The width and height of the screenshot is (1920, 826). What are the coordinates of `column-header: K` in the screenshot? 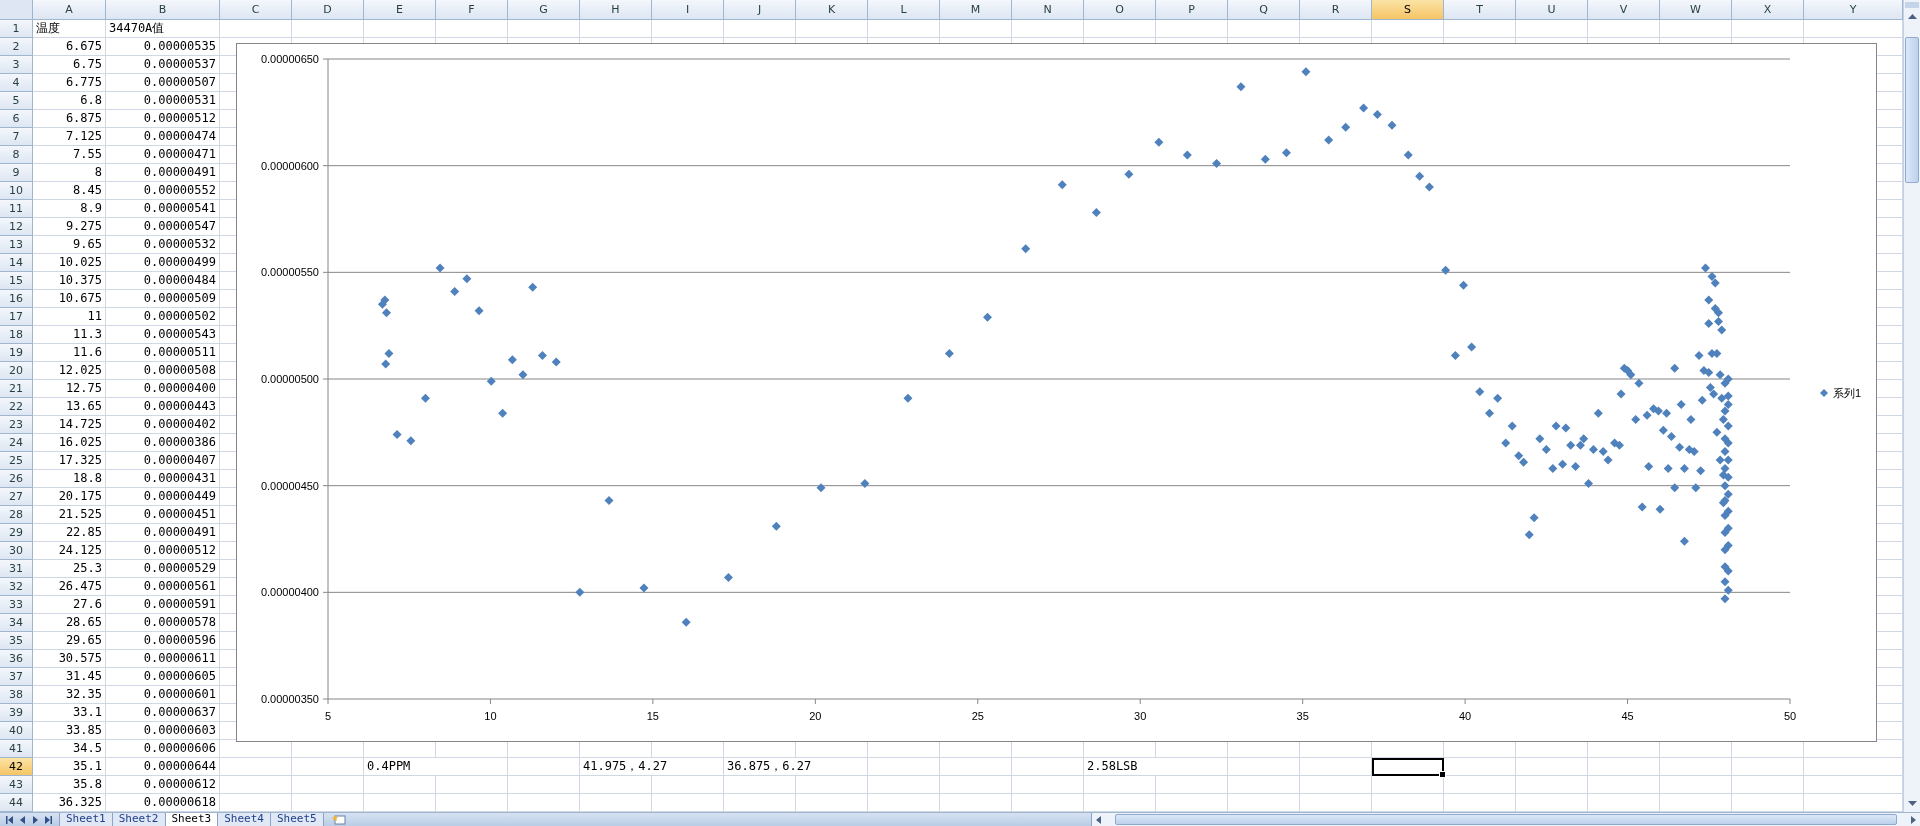 It's located at (832, 10).